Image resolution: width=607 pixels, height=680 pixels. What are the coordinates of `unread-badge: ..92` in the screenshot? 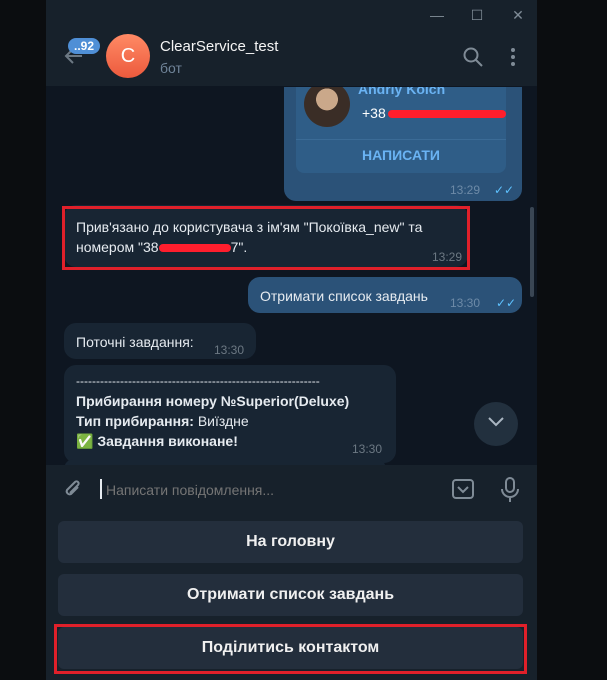 It's located at (84, 46).